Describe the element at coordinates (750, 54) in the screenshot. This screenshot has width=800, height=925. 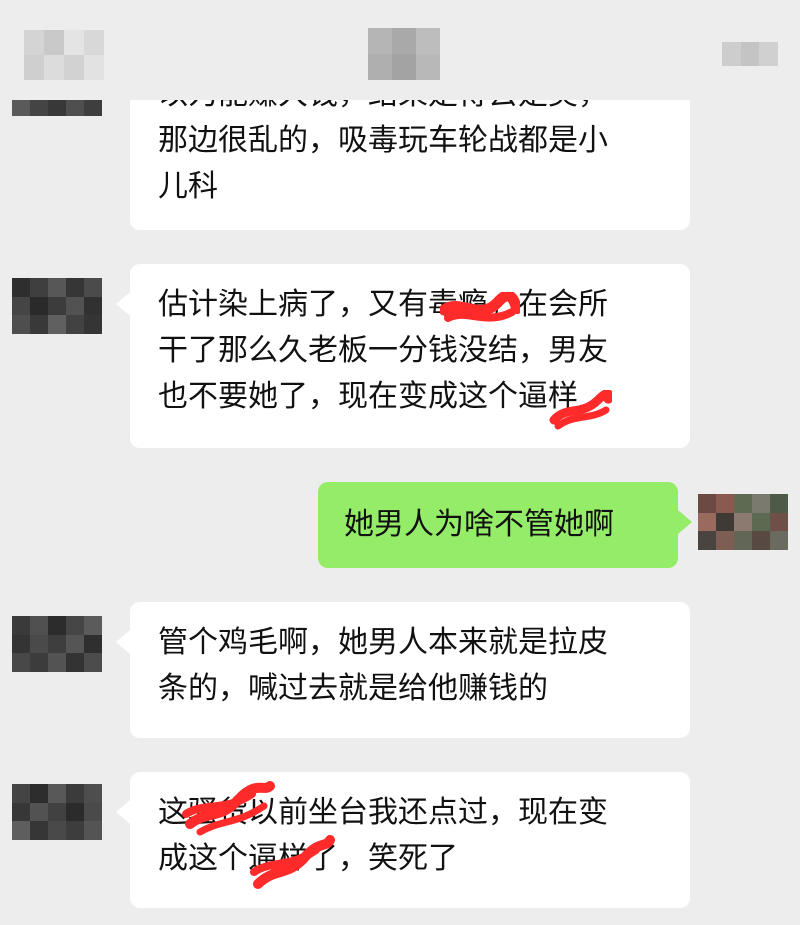
I see `more-icon` at that location.